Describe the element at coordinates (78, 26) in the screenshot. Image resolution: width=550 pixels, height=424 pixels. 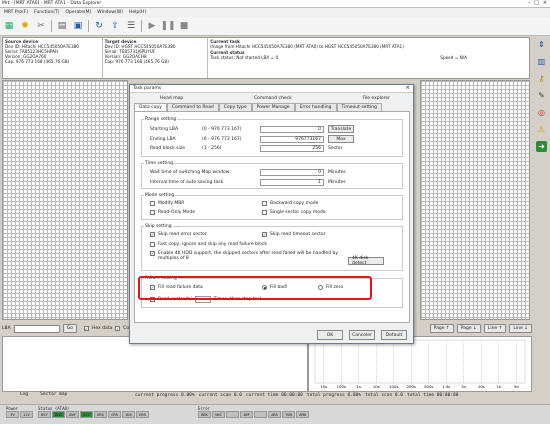
I see `save-icon: ▣` at that location.